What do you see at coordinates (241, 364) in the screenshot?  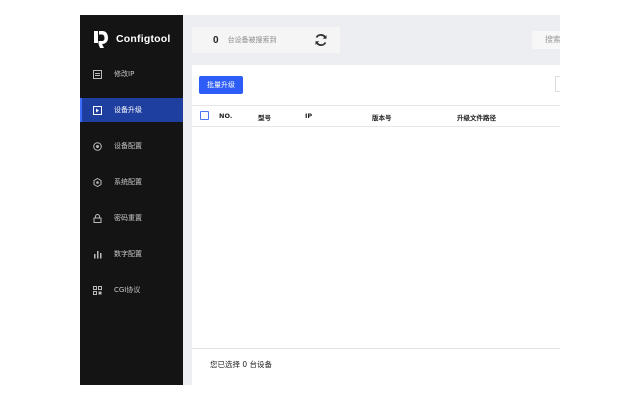 I see `selected-count-text: 您已选择 0 台设备` at bounding box center [241, 364].